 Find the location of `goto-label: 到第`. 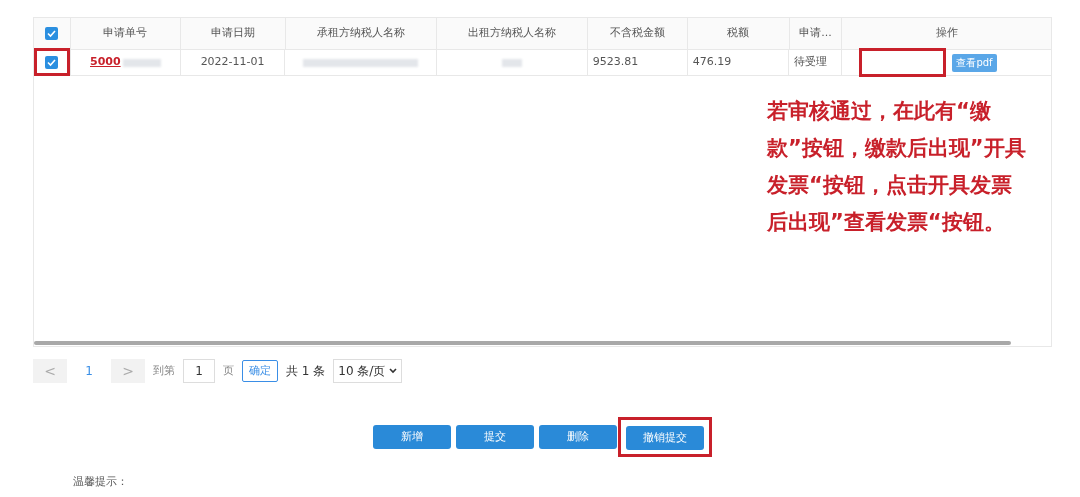

goto-label: 到第 is located at coordinates (164, 370).